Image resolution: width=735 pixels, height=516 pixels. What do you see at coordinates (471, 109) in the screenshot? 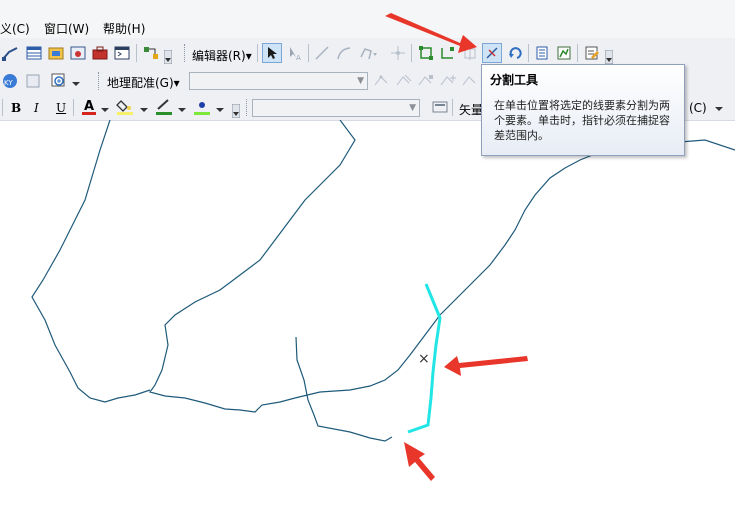
I see `vectorization-menu: 矢量` at bounding box center [471, 109].